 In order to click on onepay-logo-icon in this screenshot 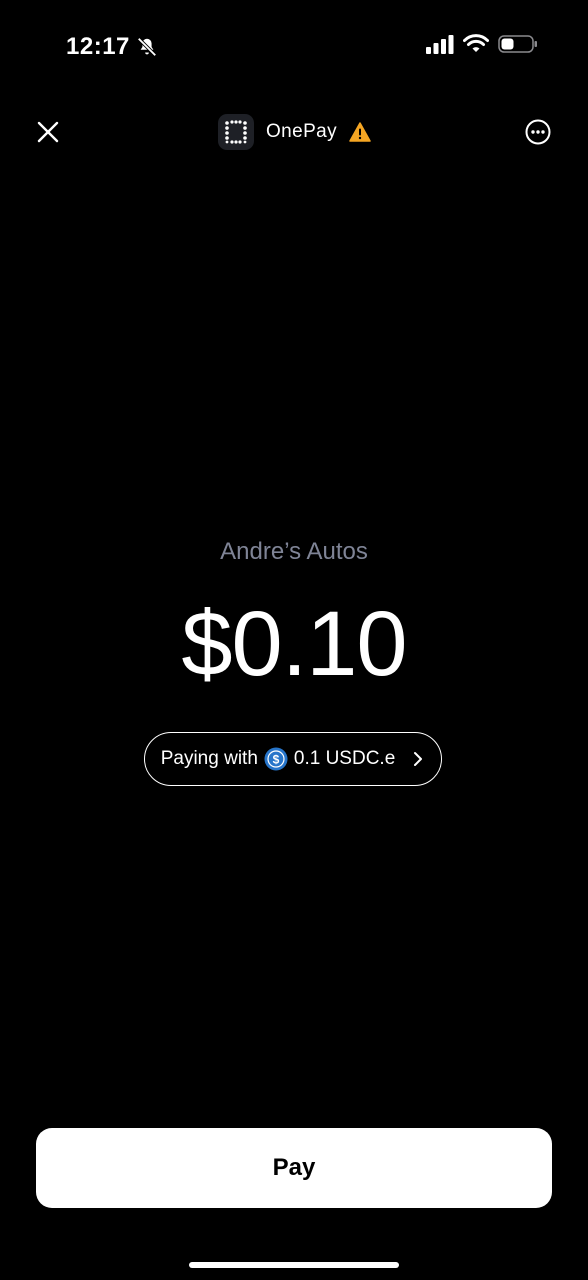, I will do `click(236, 132)`.